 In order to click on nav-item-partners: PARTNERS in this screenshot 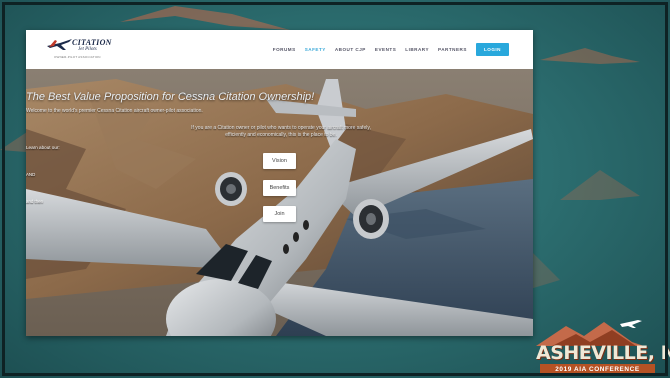, I will do `click(452, 49)`.